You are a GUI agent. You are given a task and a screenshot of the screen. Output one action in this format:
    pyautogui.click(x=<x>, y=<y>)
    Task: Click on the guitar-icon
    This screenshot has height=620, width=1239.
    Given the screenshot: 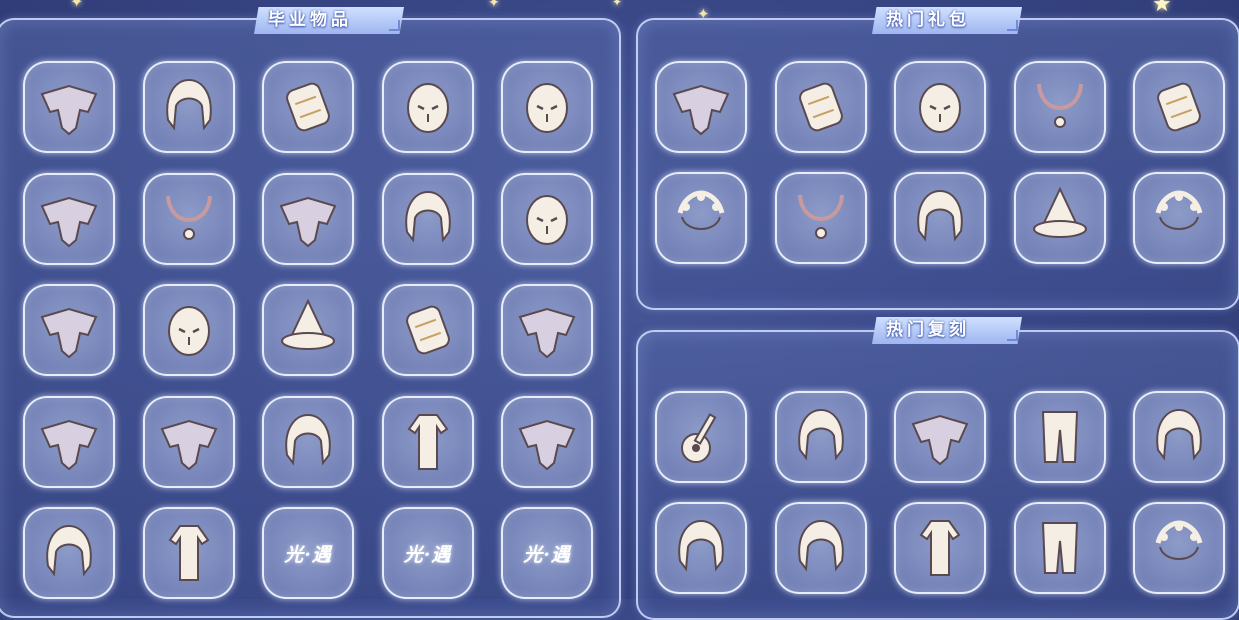 What is the action you would take?
    pyautogui.click(x=699, y=438)
    